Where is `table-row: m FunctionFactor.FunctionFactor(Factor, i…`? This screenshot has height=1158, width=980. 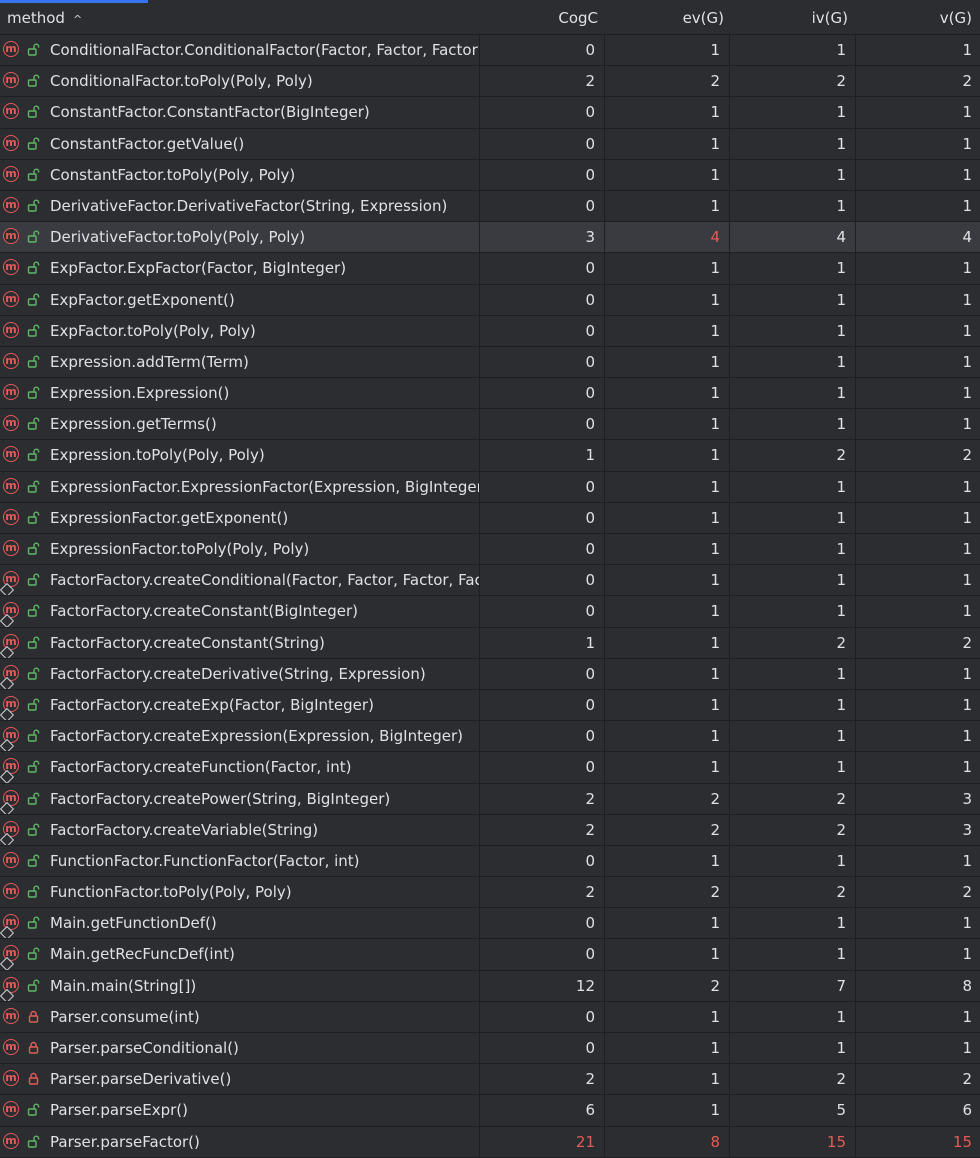
table-row: m FunctionFactor.FunctionFactor(Factor, i… is located at coordinates (490, 861).